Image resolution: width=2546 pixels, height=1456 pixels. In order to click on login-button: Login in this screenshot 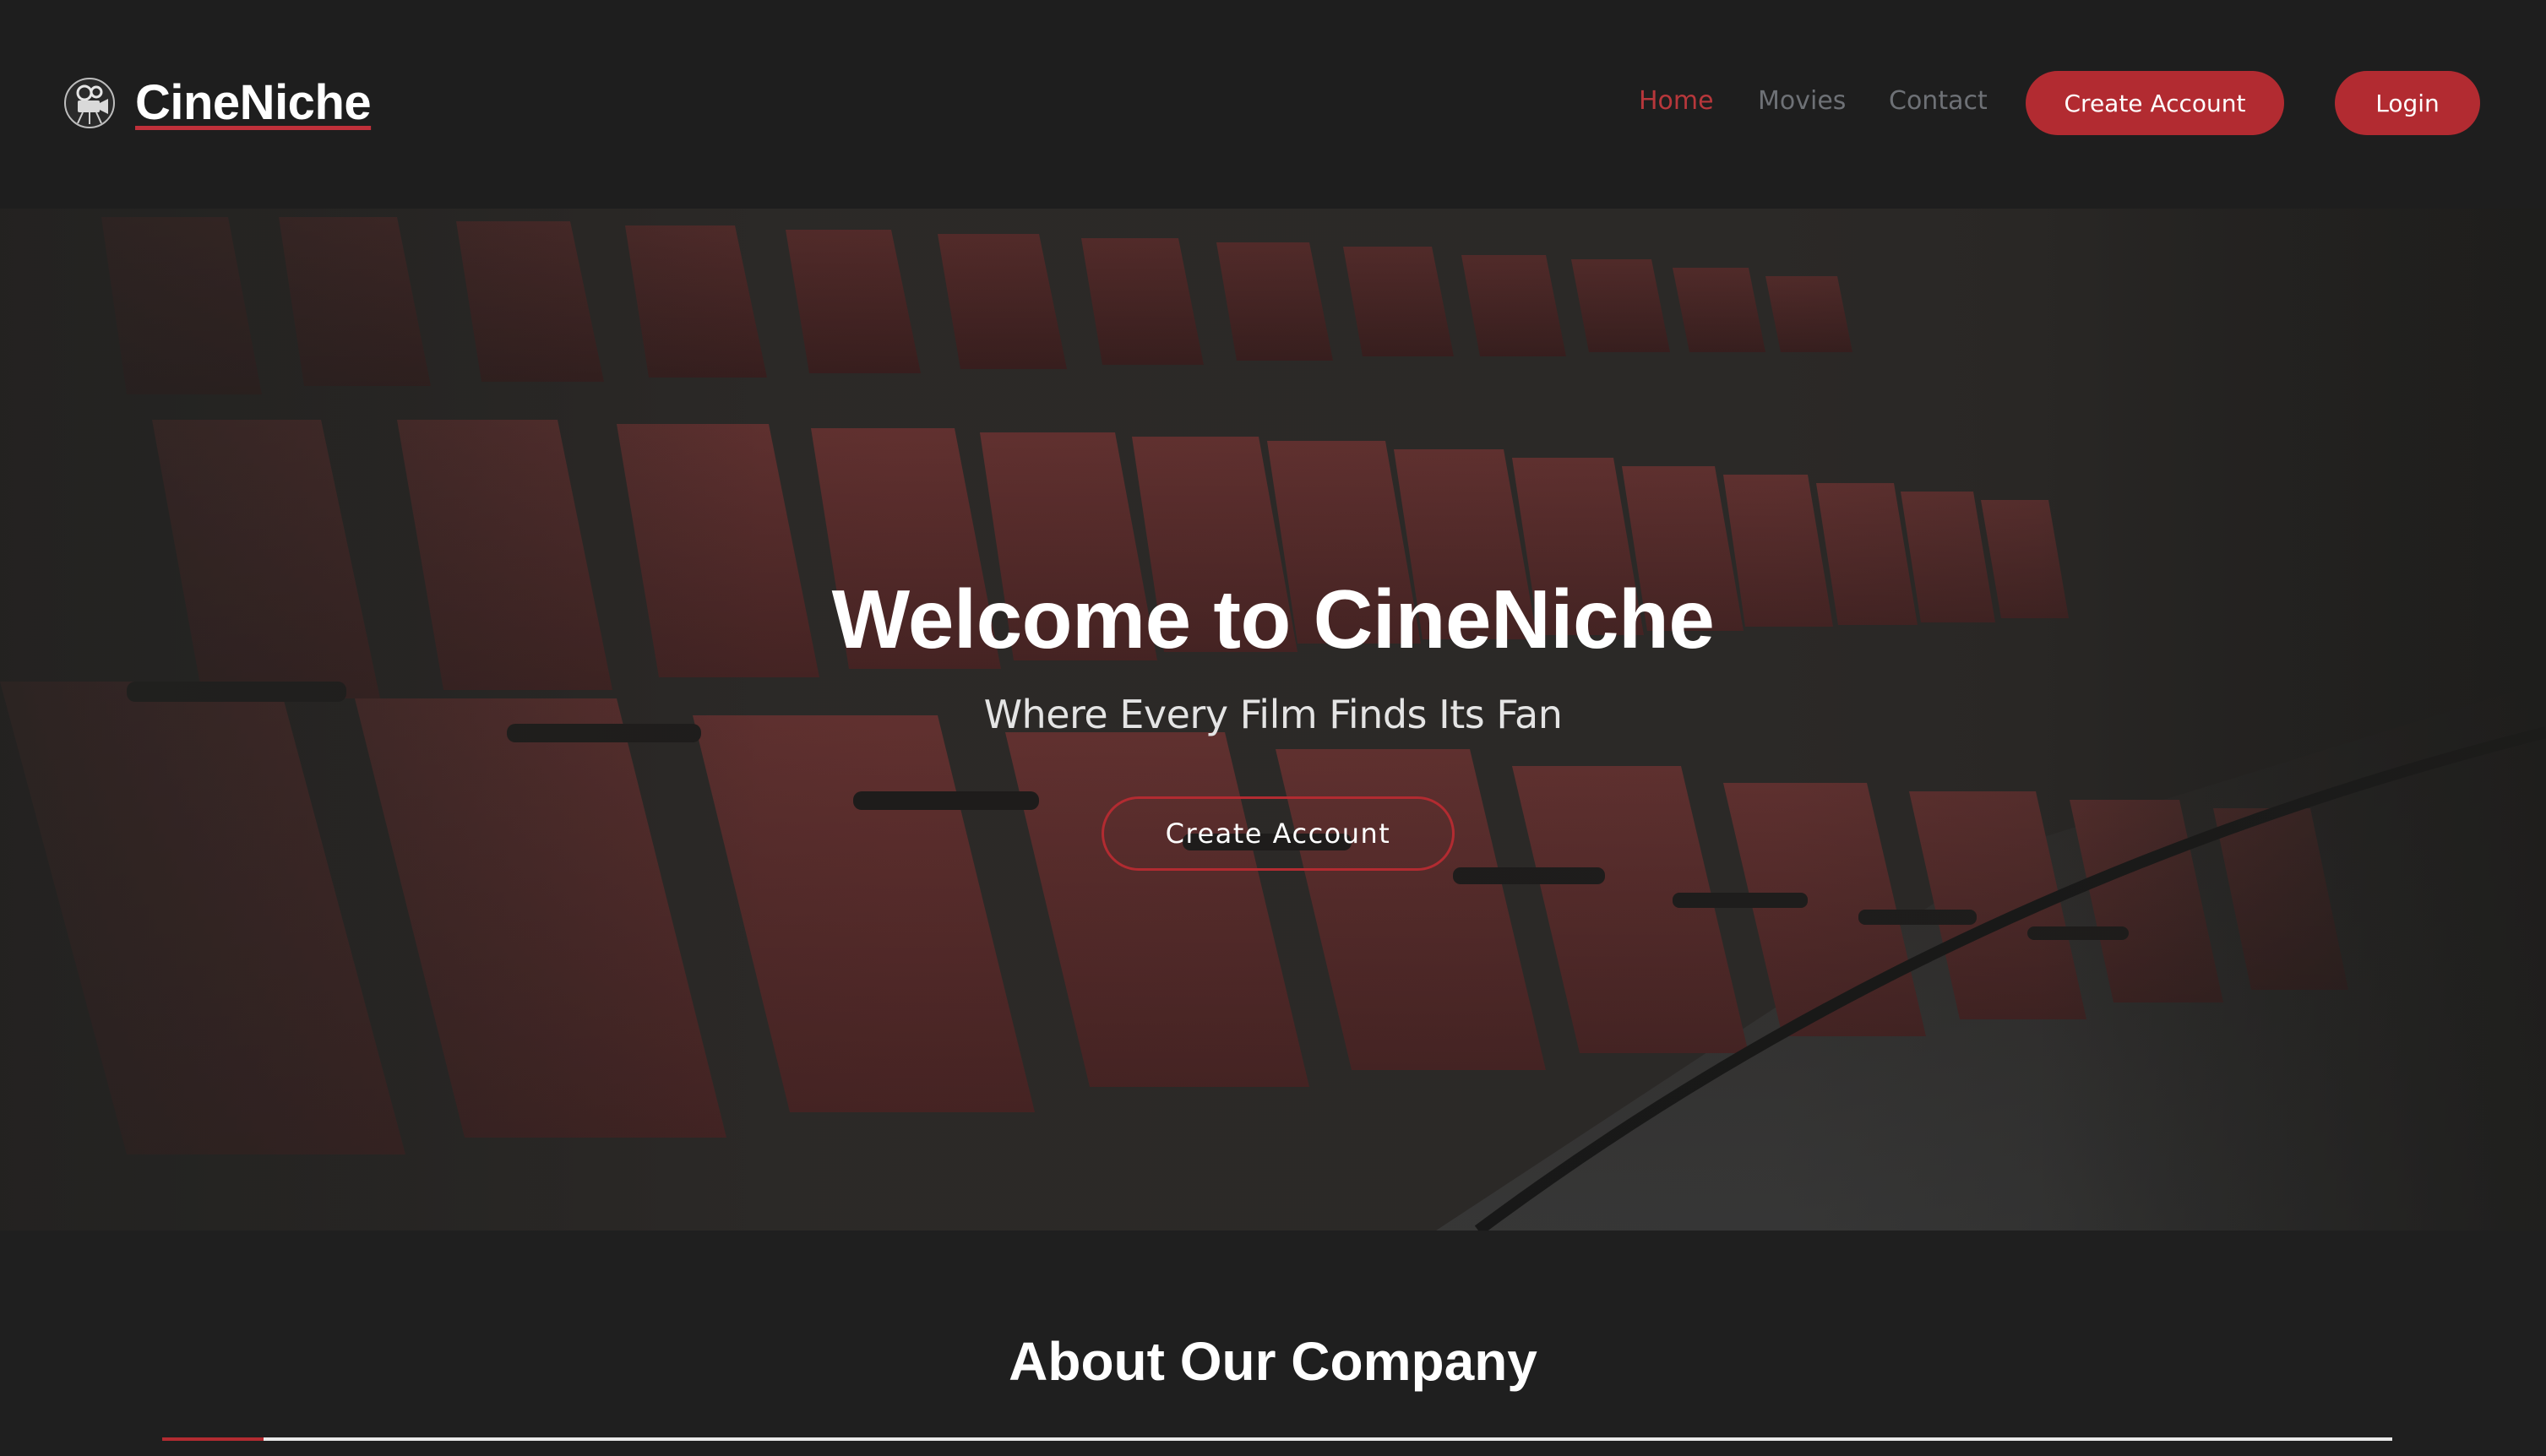, I will do `click(2407, 103)`.